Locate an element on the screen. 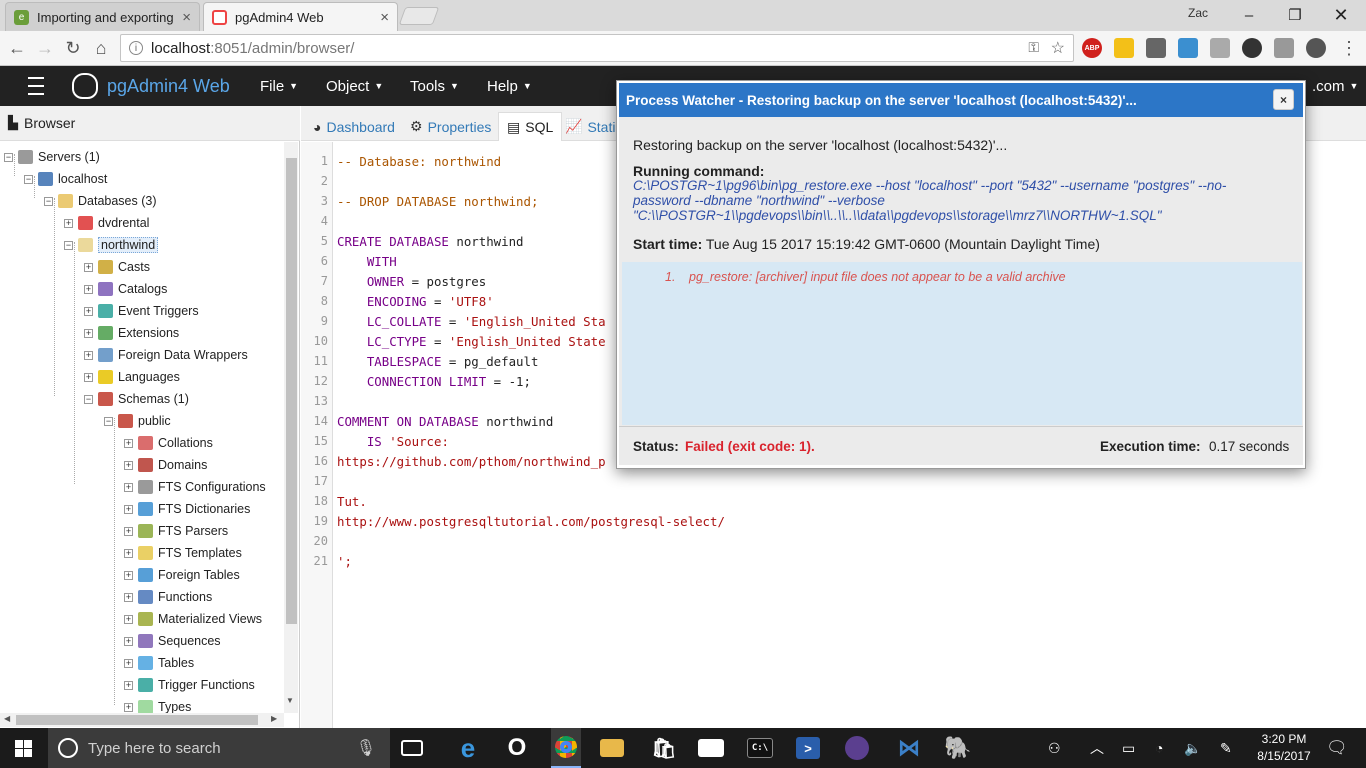 Image resolution: width=1366 pixels, height=768 pixels. tree-item-northwind: − northwind is located at coordinates (111, 245).